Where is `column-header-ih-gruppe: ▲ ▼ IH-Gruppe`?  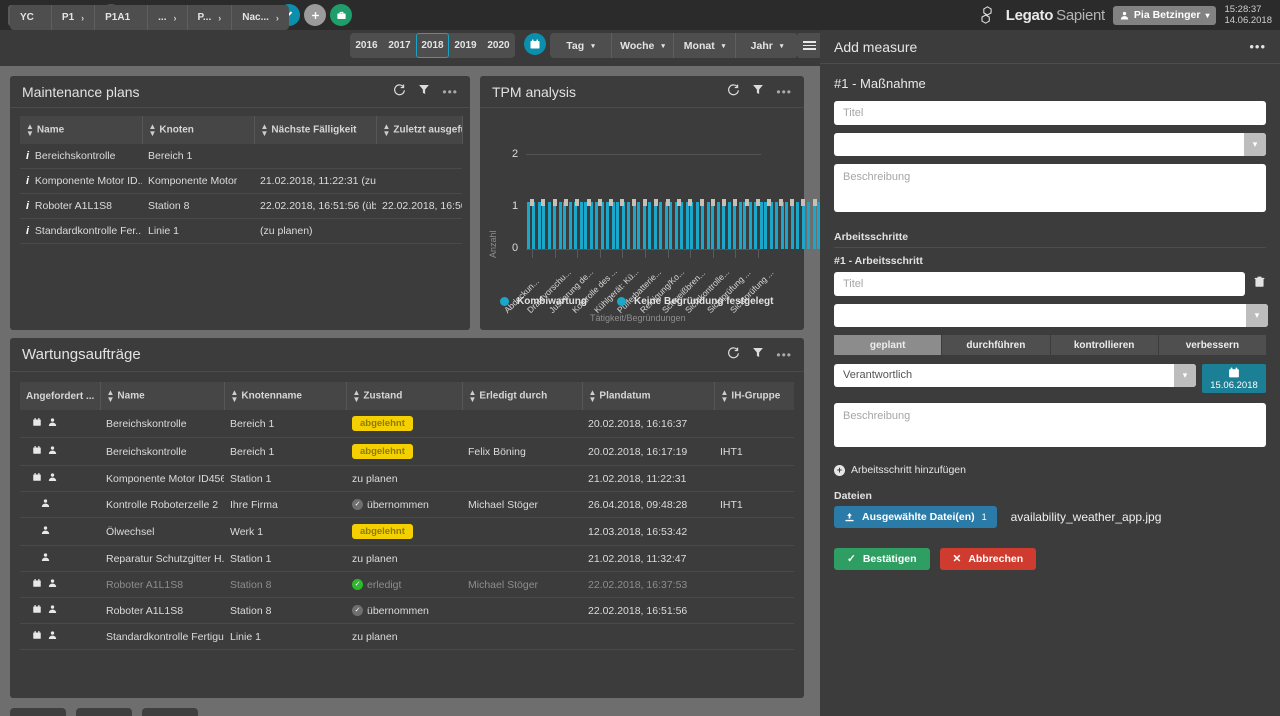
column-header-ih-gruppe: ▲ ▼ IH-Gruppe is located at coordinates (754, 396).